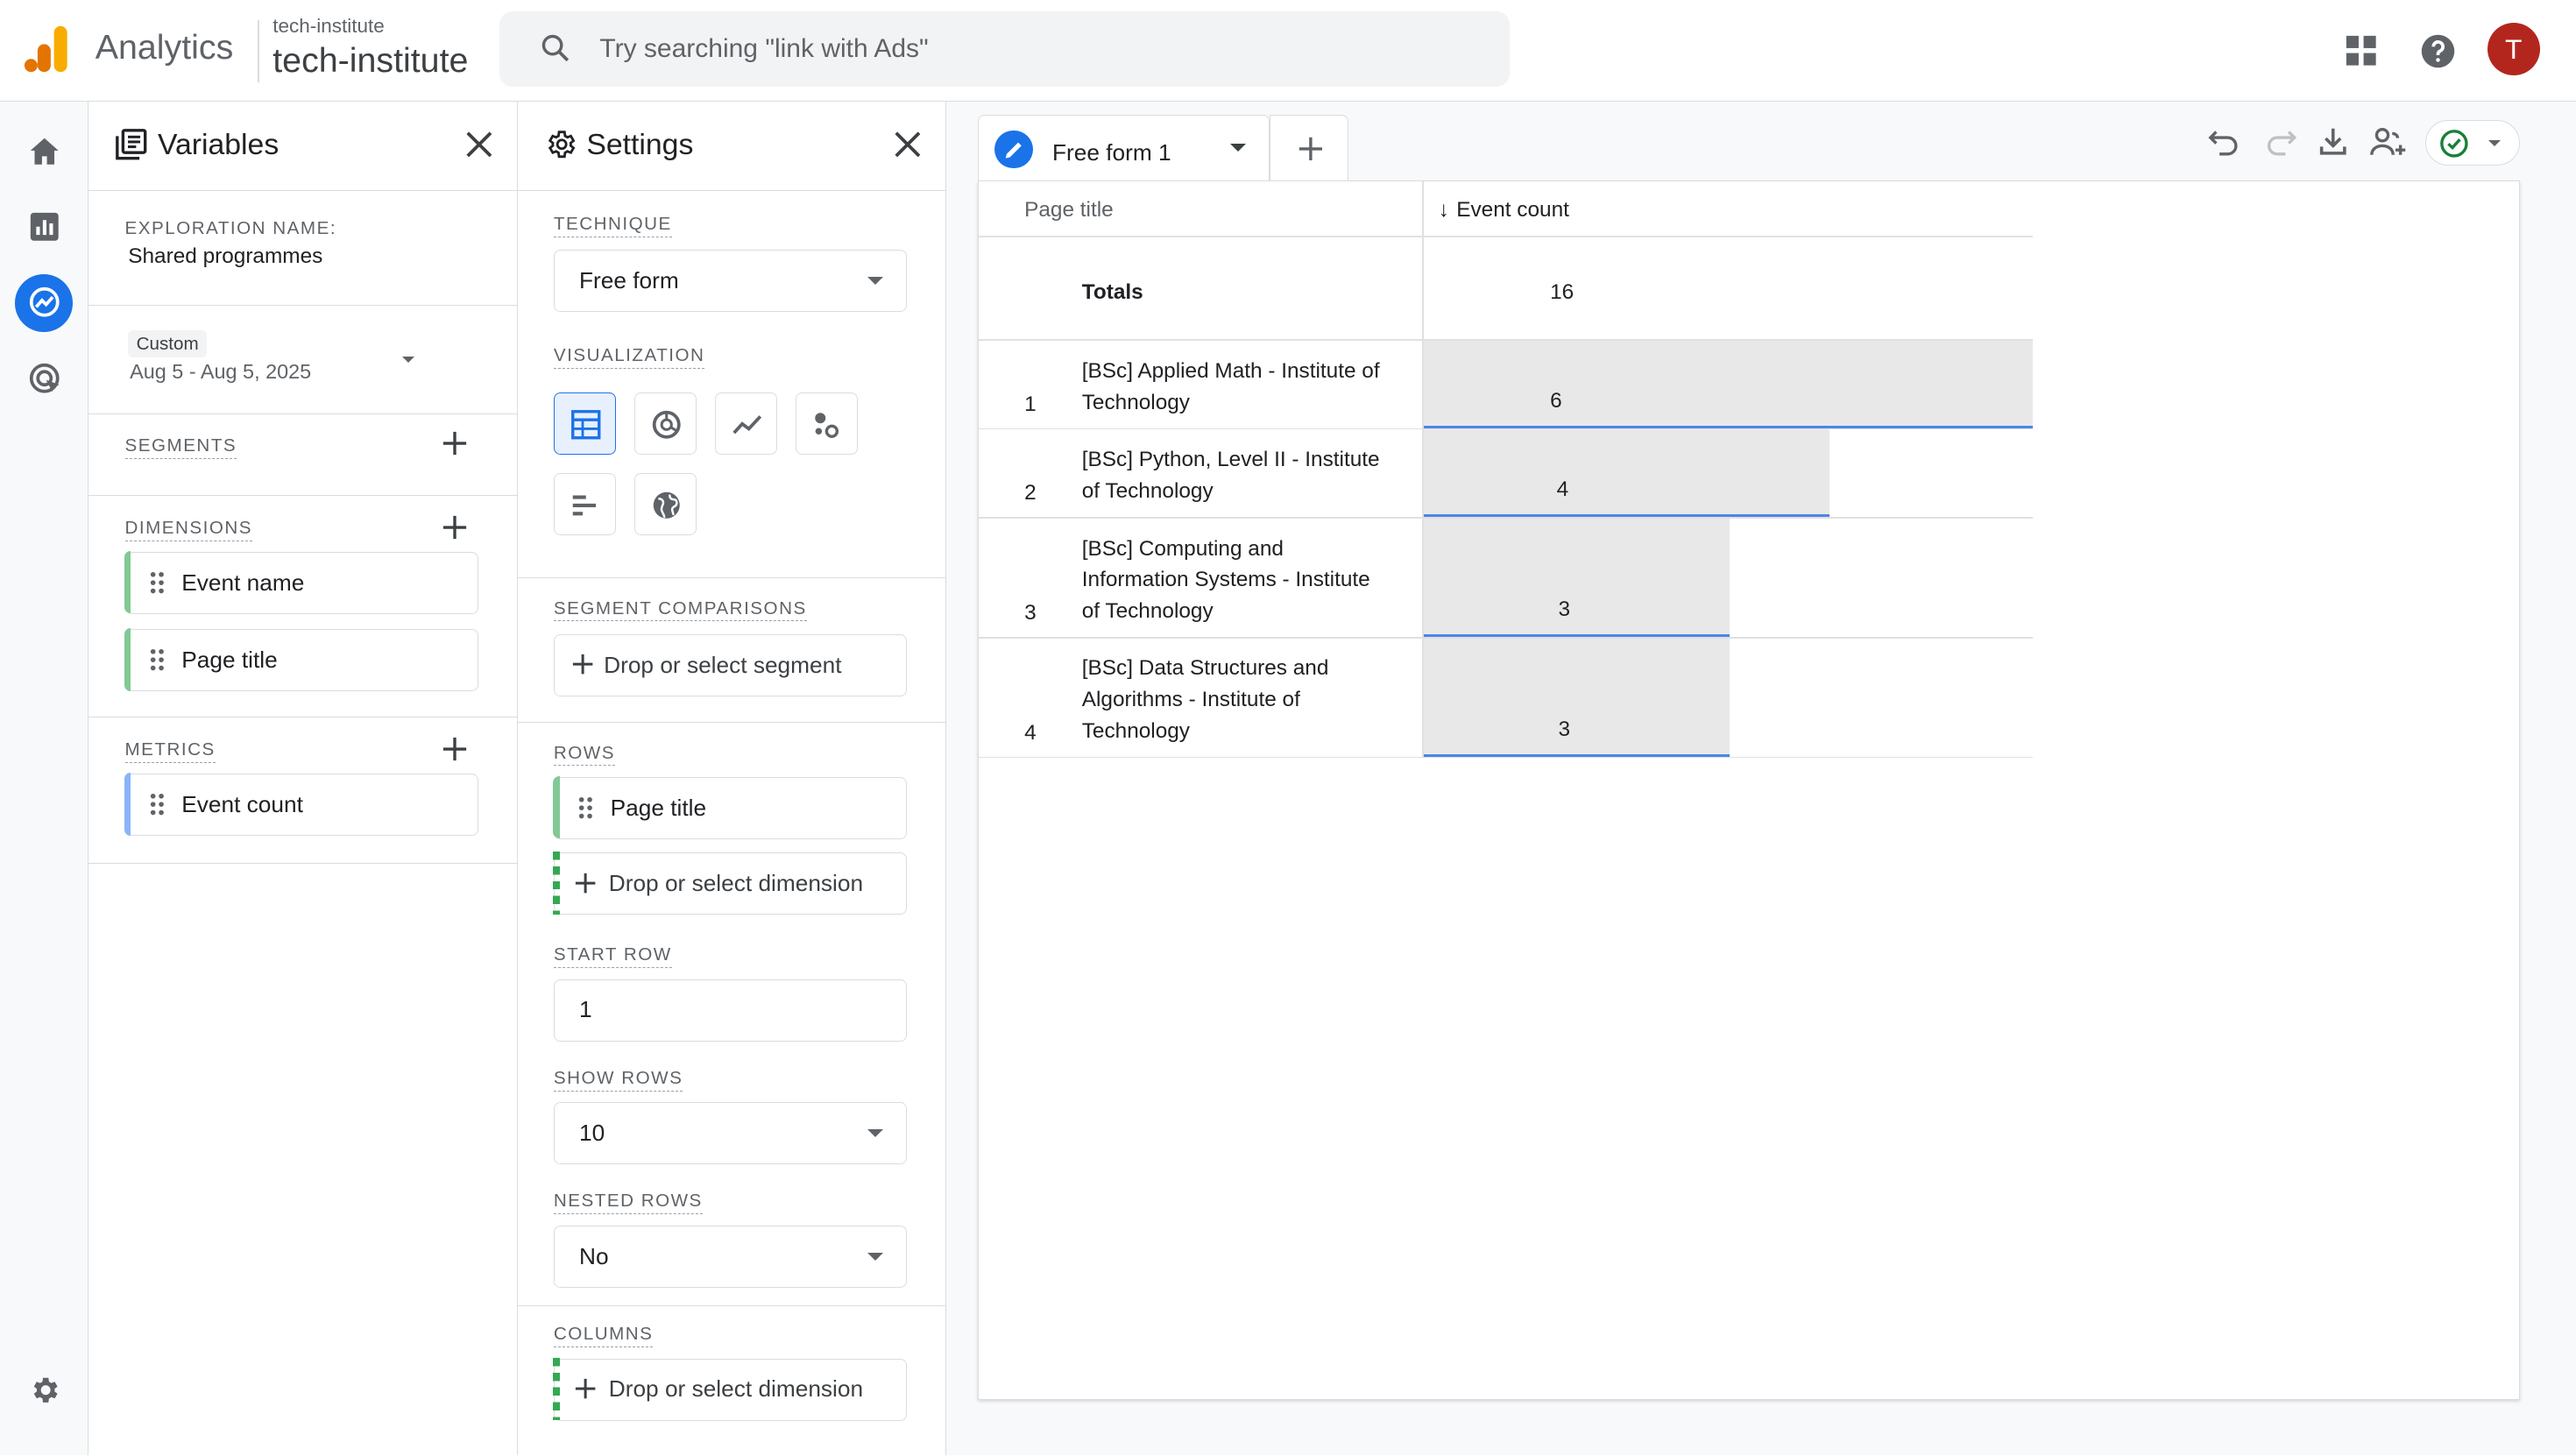 The height and width of the screenshot is (1456, 2576). What do you see at coordinates (1013, 150) in the screenshot?
I see `edit-pencil-icon` at bounding box center [1013, 150].